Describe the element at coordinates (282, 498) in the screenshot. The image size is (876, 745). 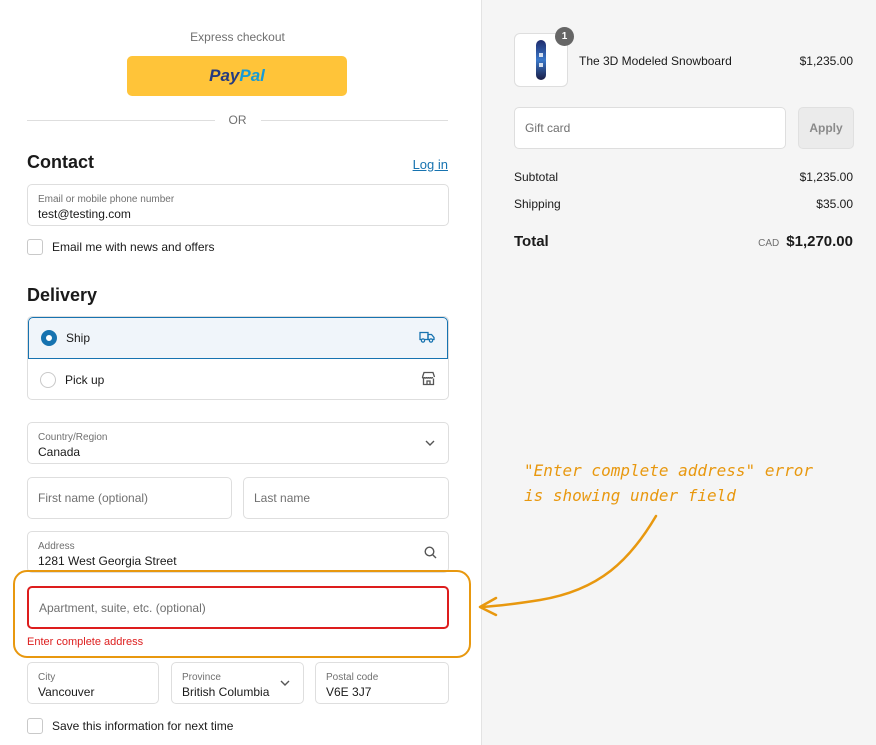
I see `last-name-placeholder: Last name` at that location.